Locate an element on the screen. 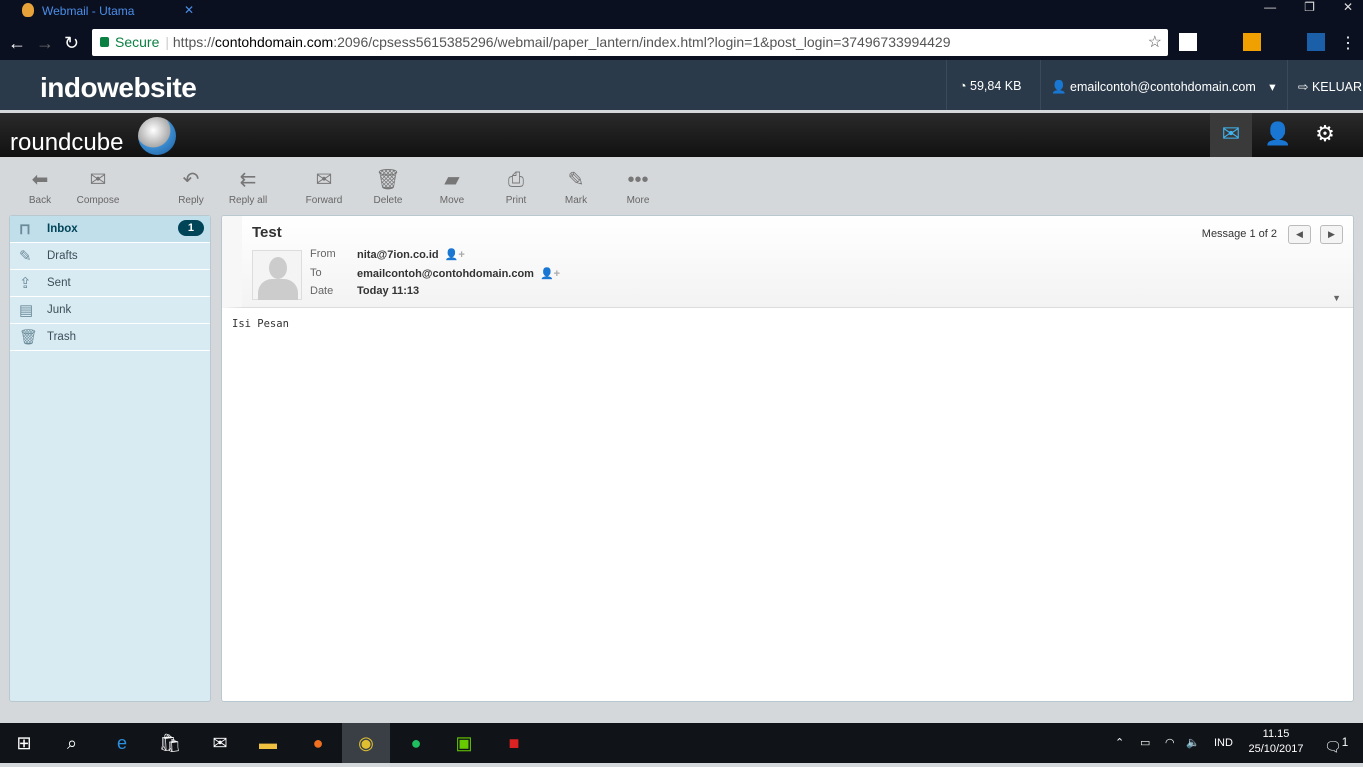  toolbar-label: Print is located at coordinates (516, 200).